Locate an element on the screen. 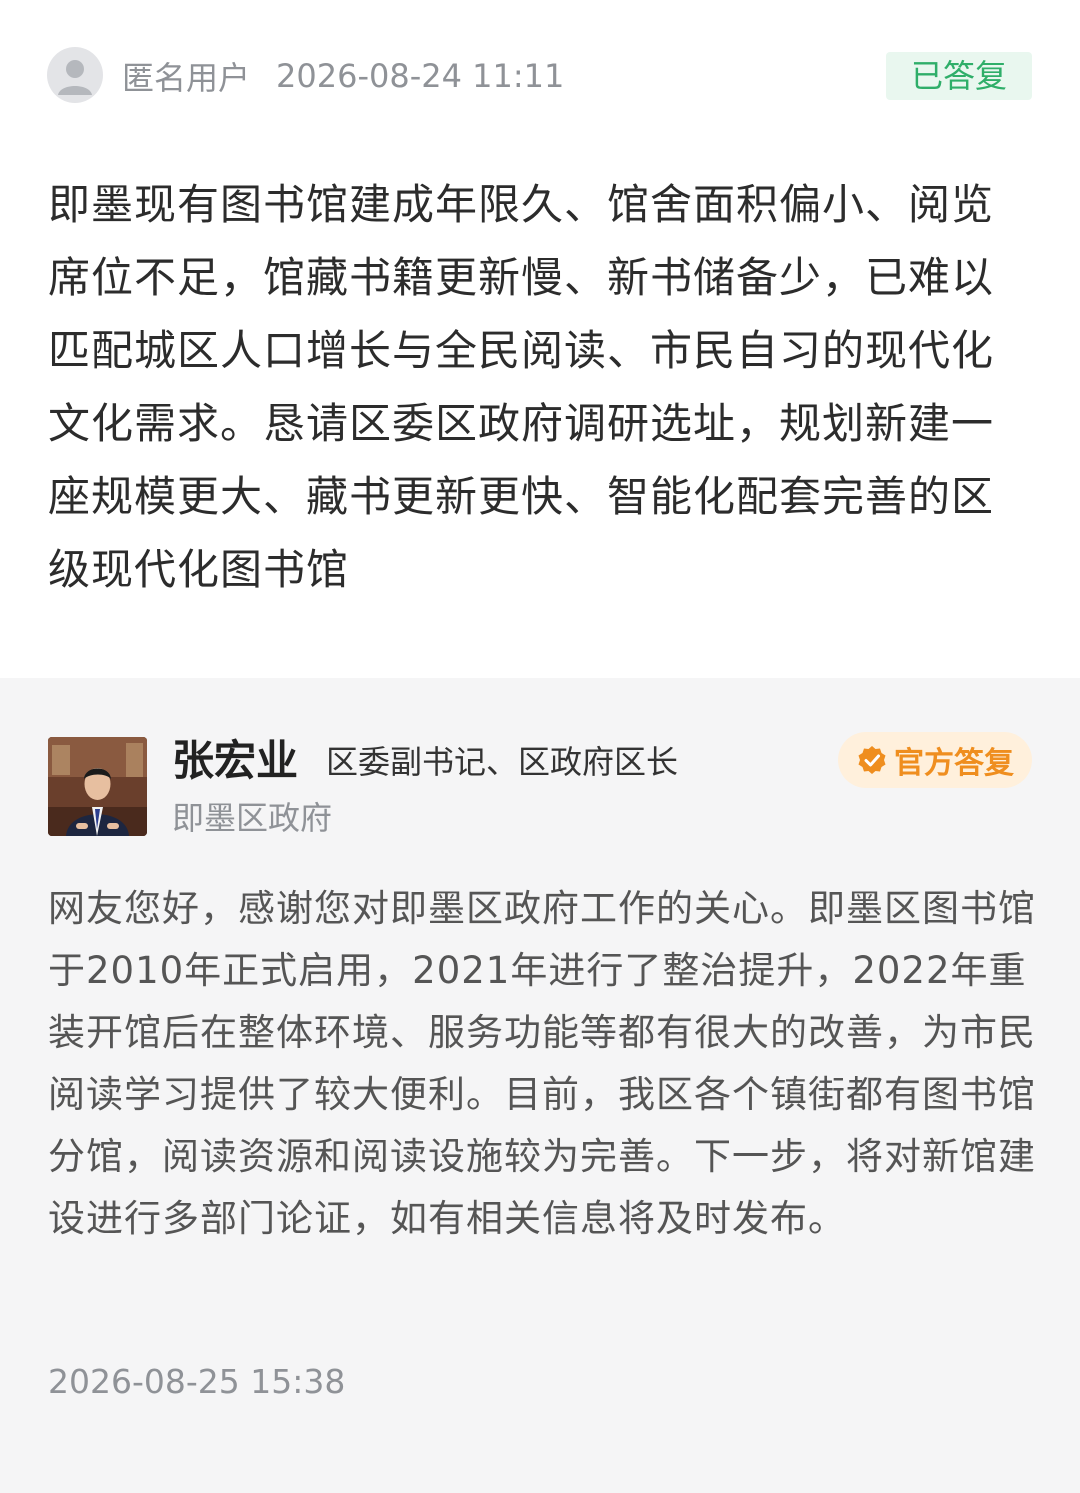  official-organization: 即墨区政府 is located at coordinates (252, 818).